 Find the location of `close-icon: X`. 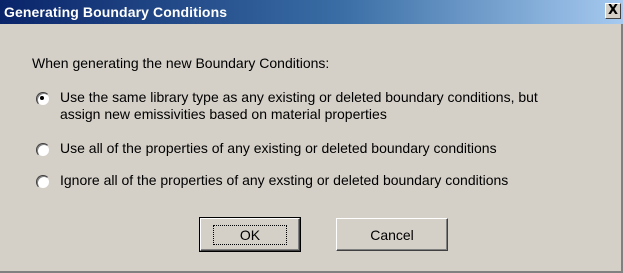

close-icon: X is located at coordinates (613, 10).